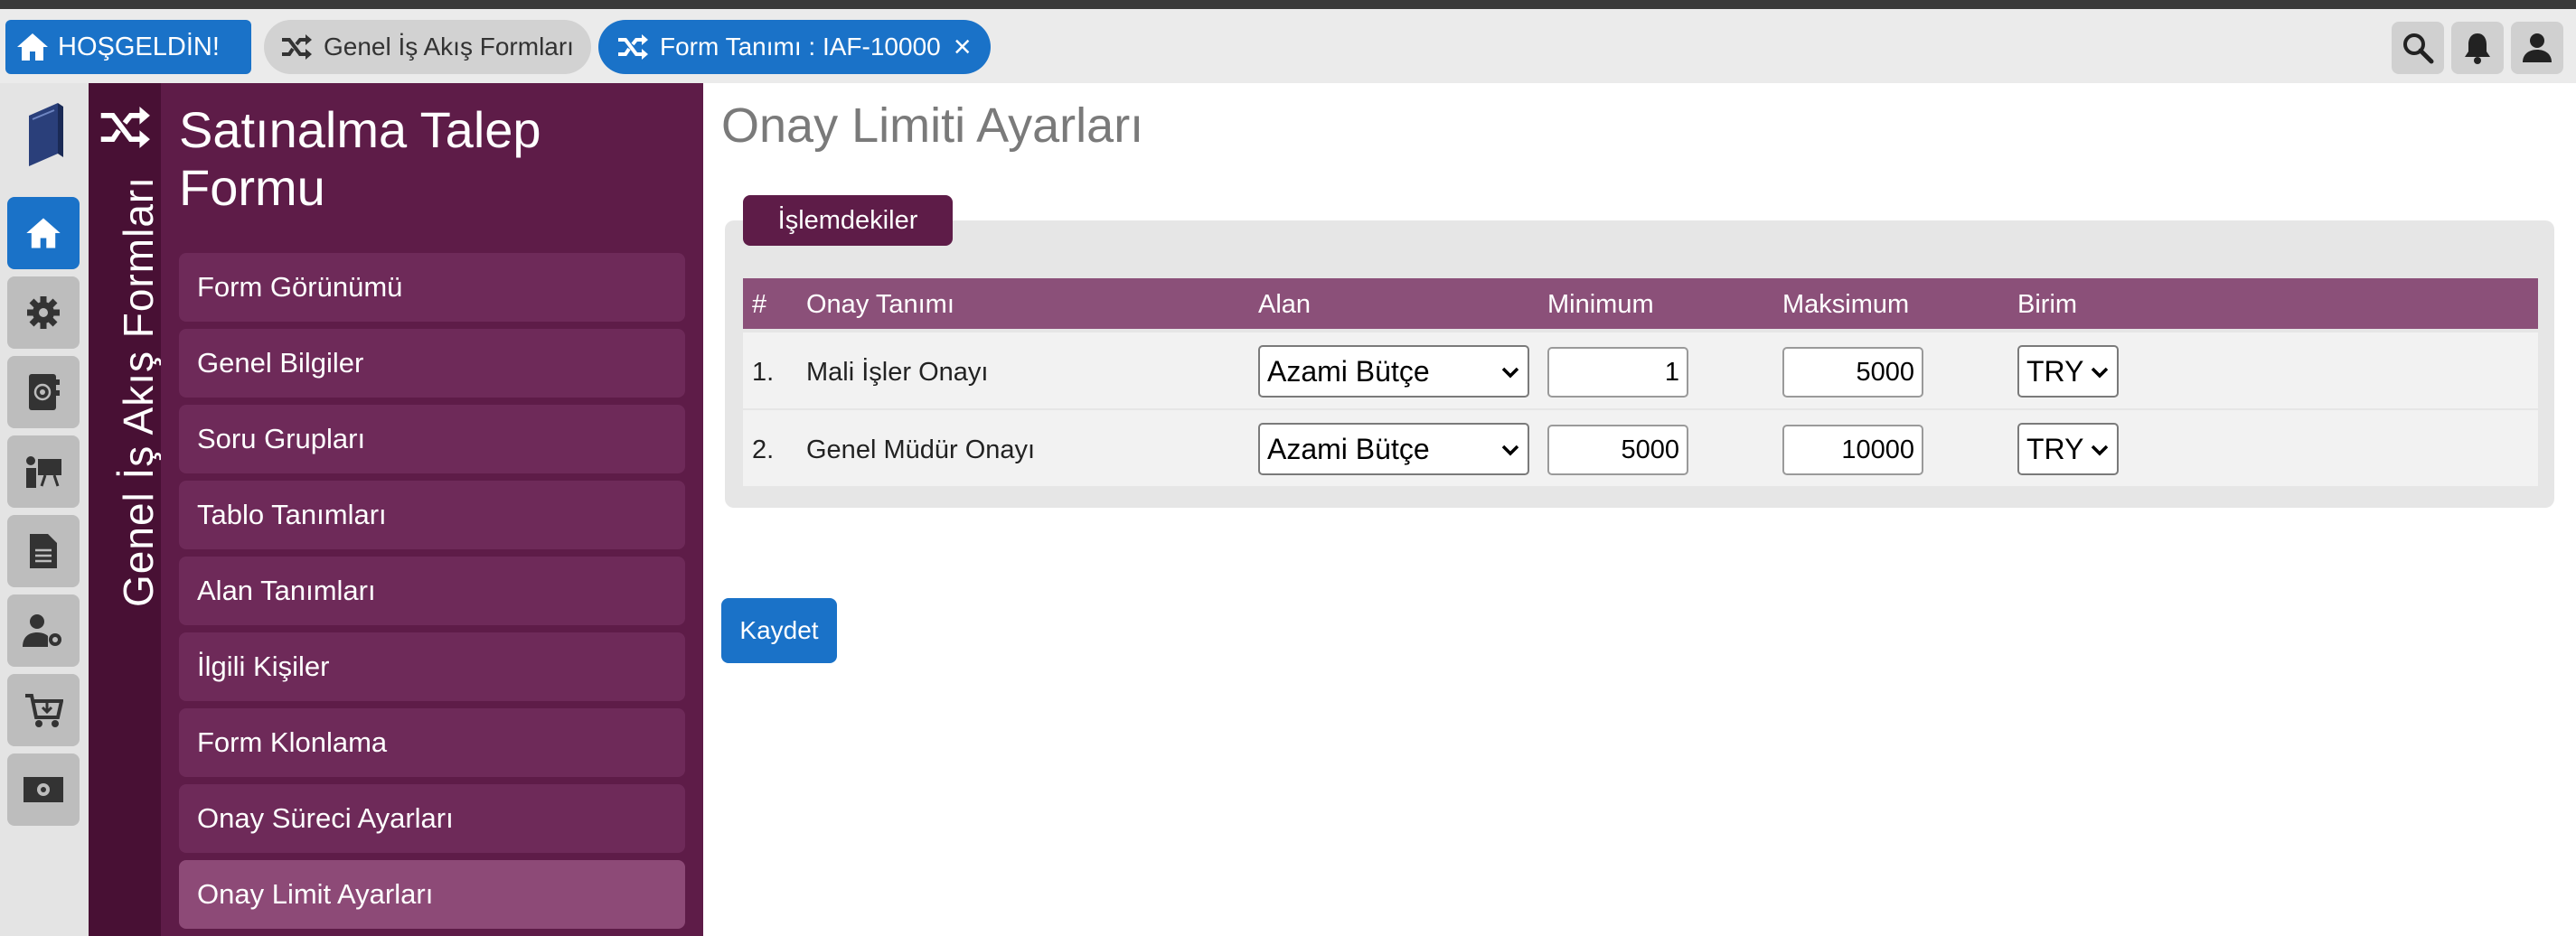  I want to click on presentation-icon, so click(43, 472).